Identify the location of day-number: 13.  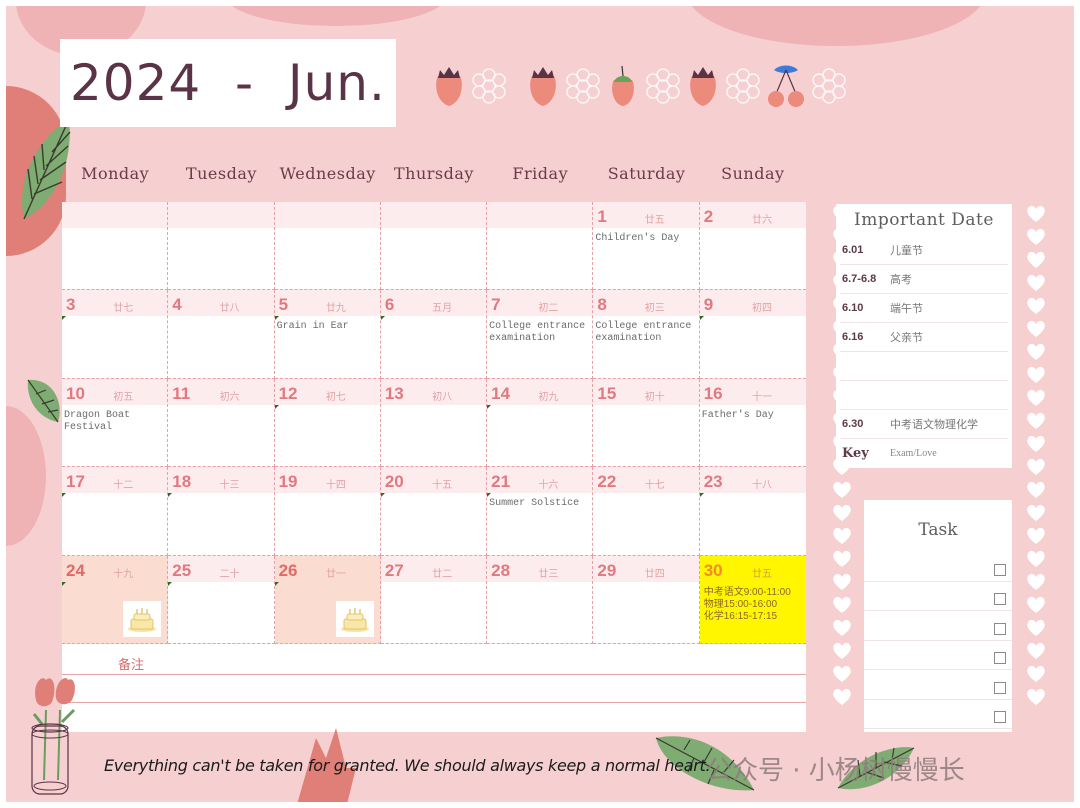
(394, 393).